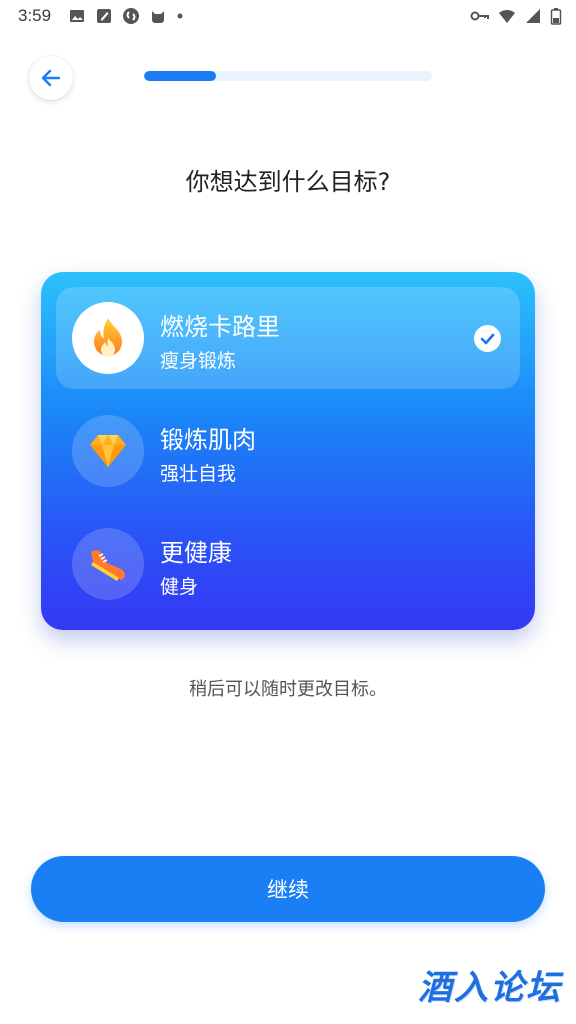 The image size is (576, 1024). Describe the element at coordinates (288, 689) in the screenshot. I see `hint-text: 稍后可以随时更改目标。` at that location.